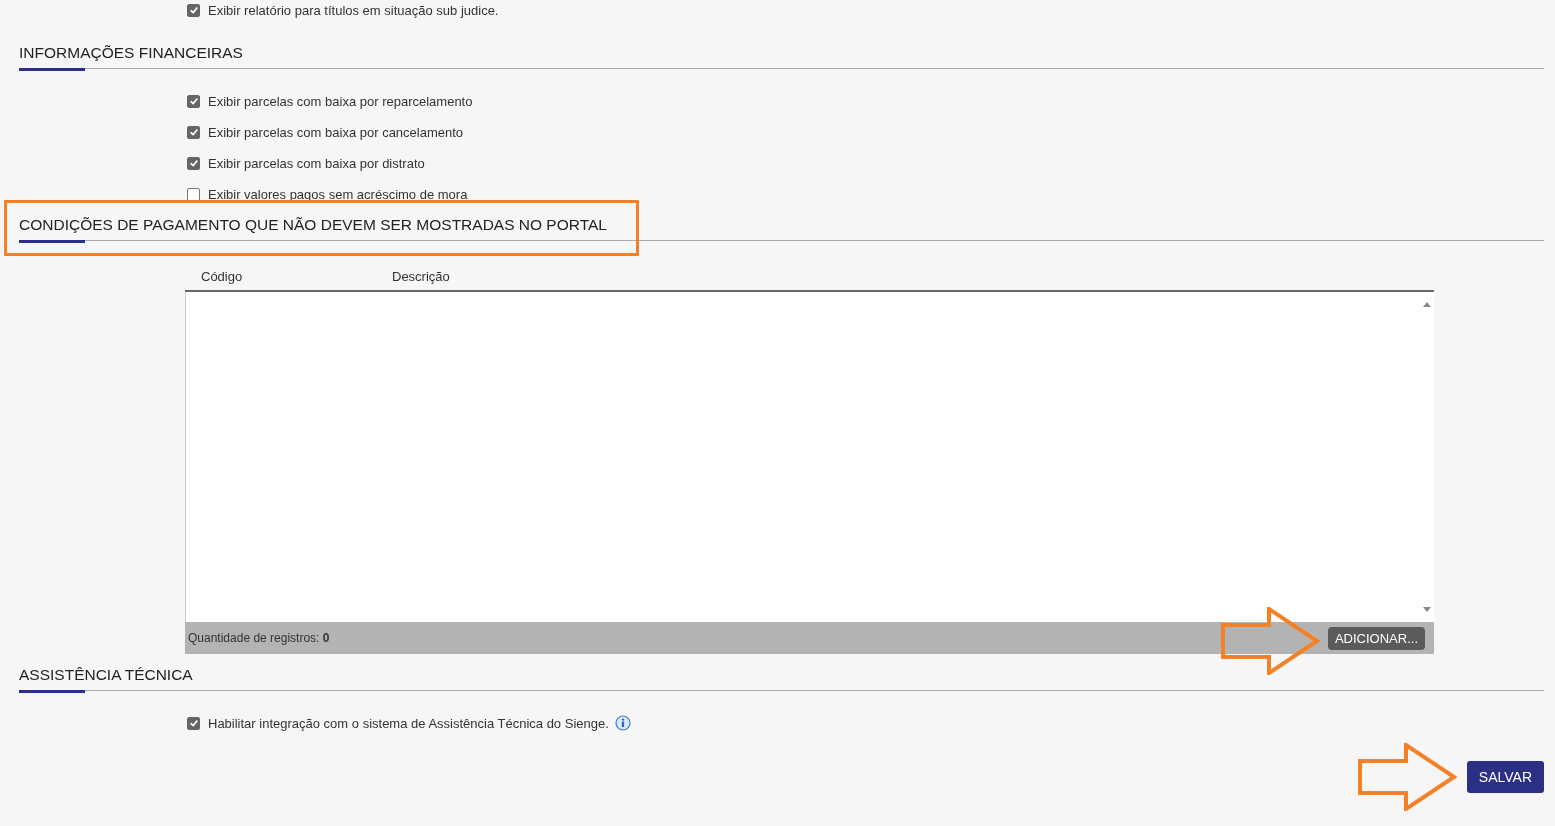  What do you see at coordinates (408, 723) in the screenshot?
I see `option-label: Habilitar integração com o sistema de Assistência Técnica do Sienge.` at bounding box center [408, 723].